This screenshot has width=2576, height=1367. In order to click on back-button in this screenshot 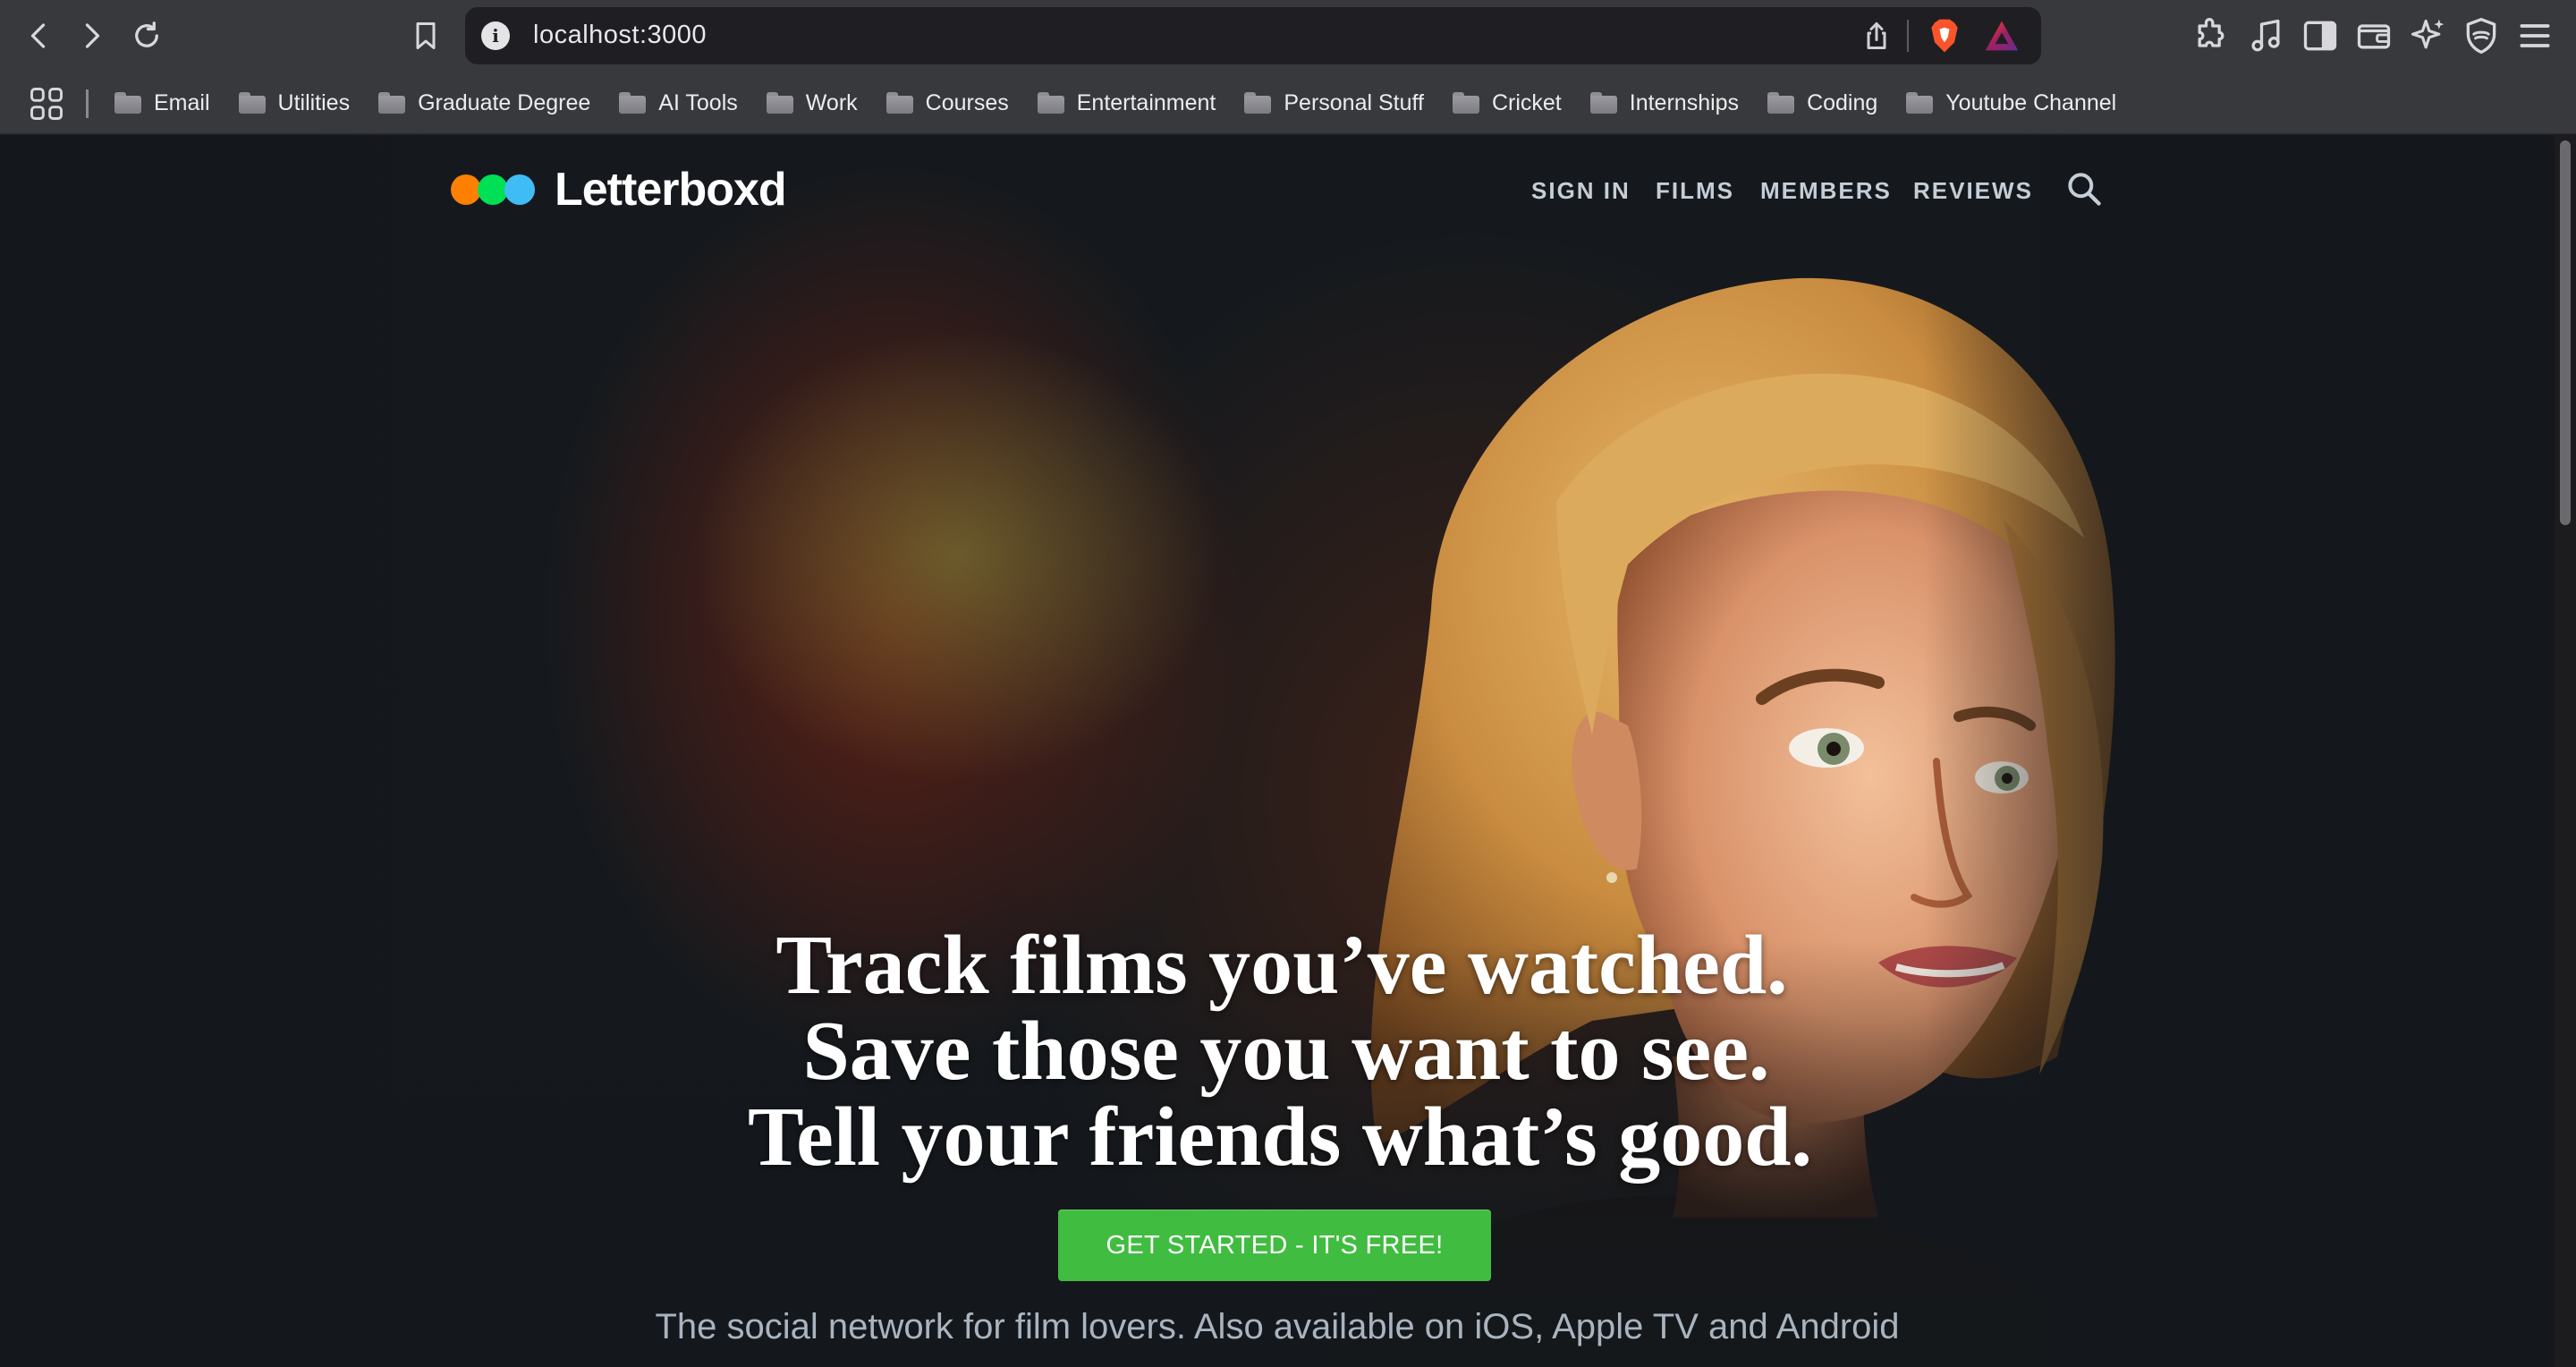, I will do `click(39, 36)`.